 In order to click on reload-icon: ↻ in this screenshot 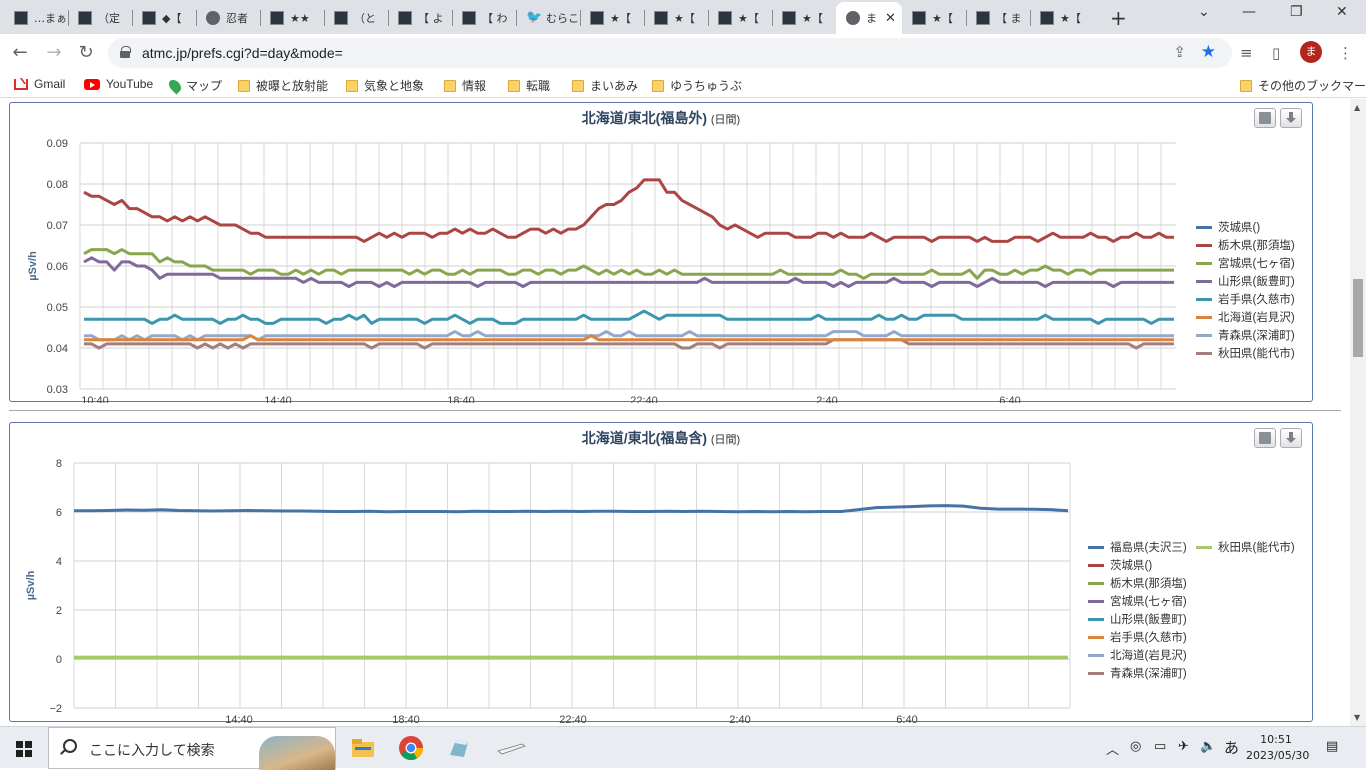, I will do `click(86, 53)`.